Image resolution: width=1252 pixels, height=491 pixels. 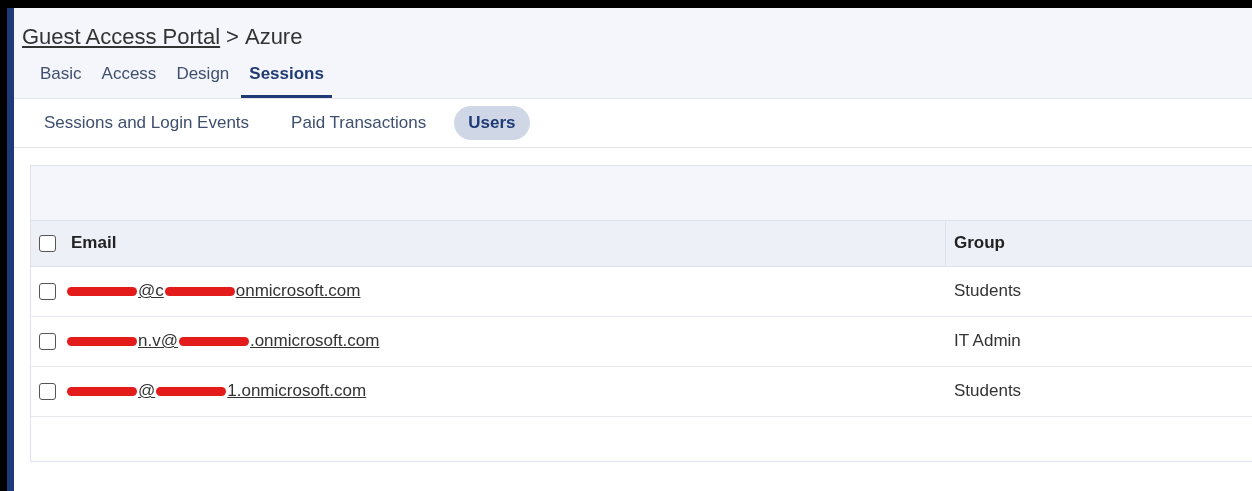 I want to click on email-link: @ 1.onmicrosoft.com, so click(x=216, y=391).